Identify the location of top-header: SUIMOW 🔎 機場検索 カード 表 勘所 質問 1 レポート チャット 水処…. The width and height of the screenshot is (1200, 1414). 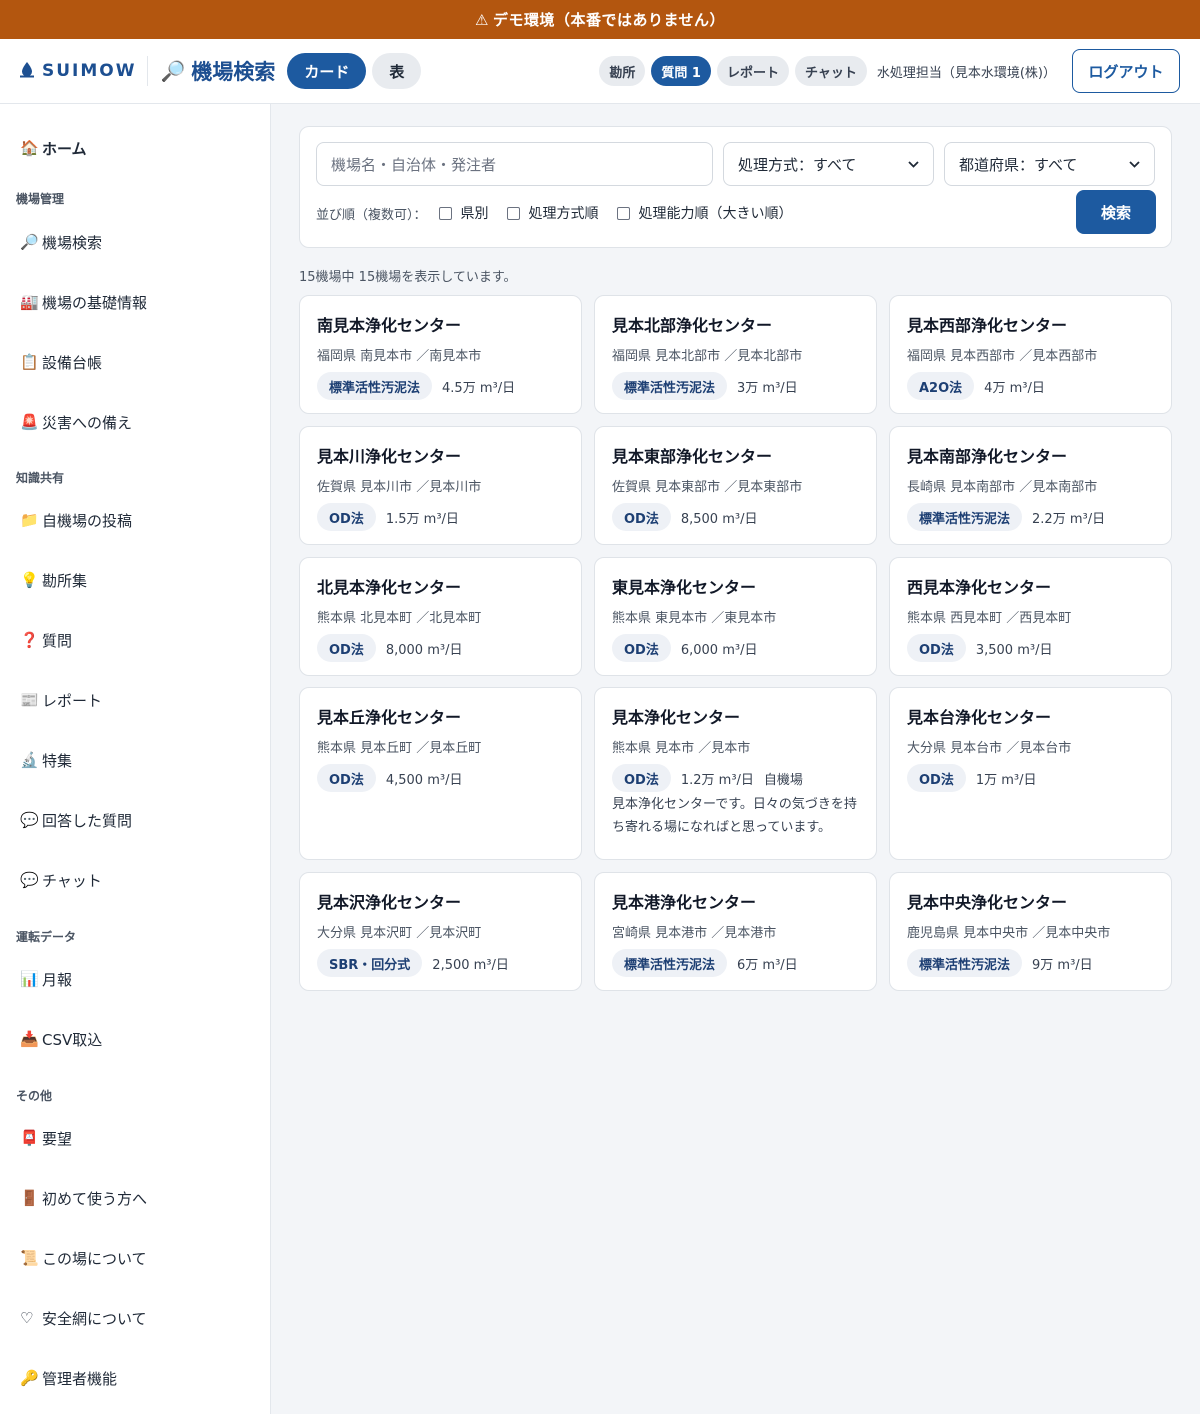
(600, 71).